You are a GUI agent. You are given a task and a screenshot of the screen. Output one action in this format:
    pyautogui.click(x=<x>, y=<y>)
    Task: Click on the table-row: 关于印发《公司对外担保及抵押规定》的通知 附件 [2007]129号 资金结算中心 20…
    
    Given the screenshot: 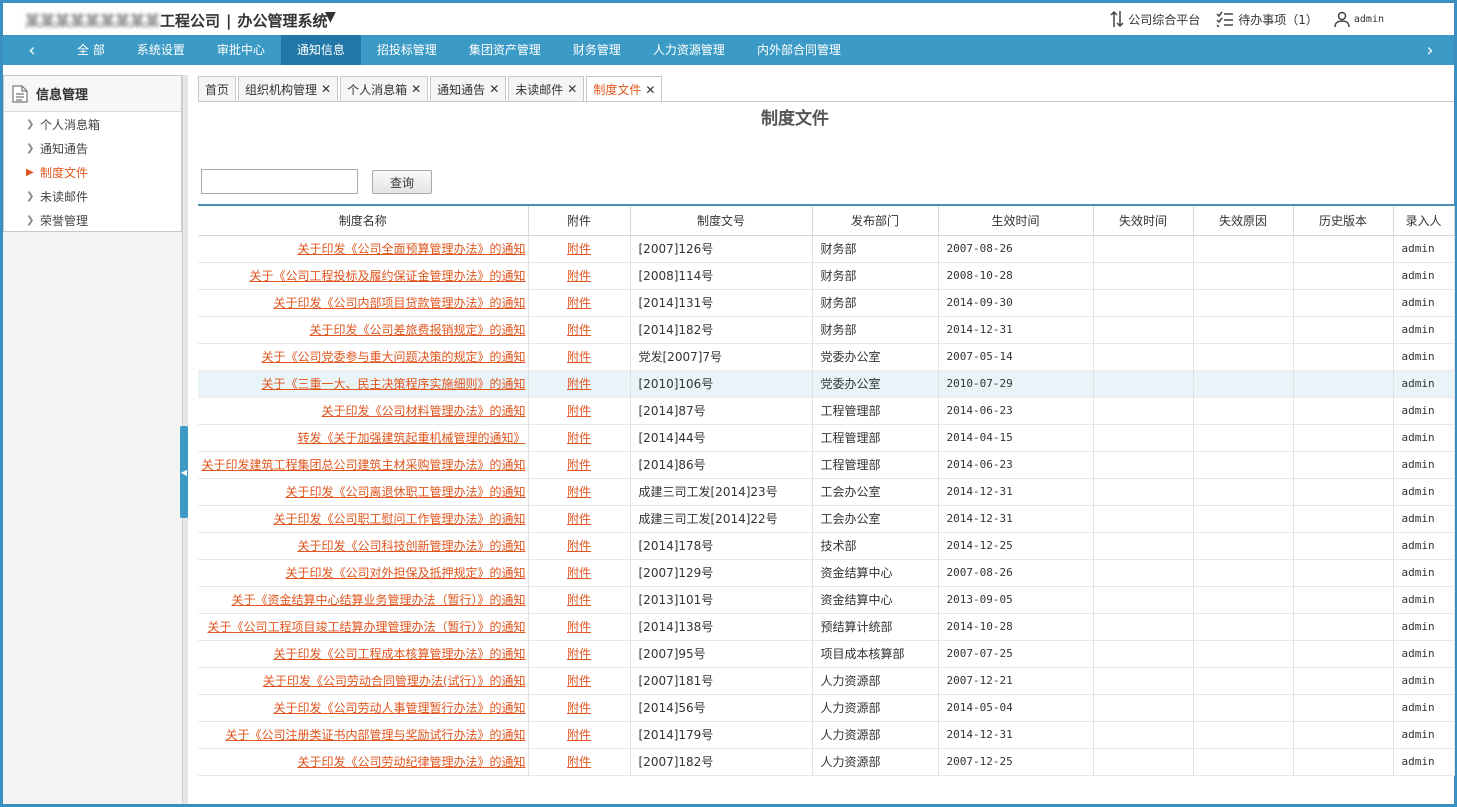 What is the action you would take?
    pyautogui.click(x=826, y=573)
    